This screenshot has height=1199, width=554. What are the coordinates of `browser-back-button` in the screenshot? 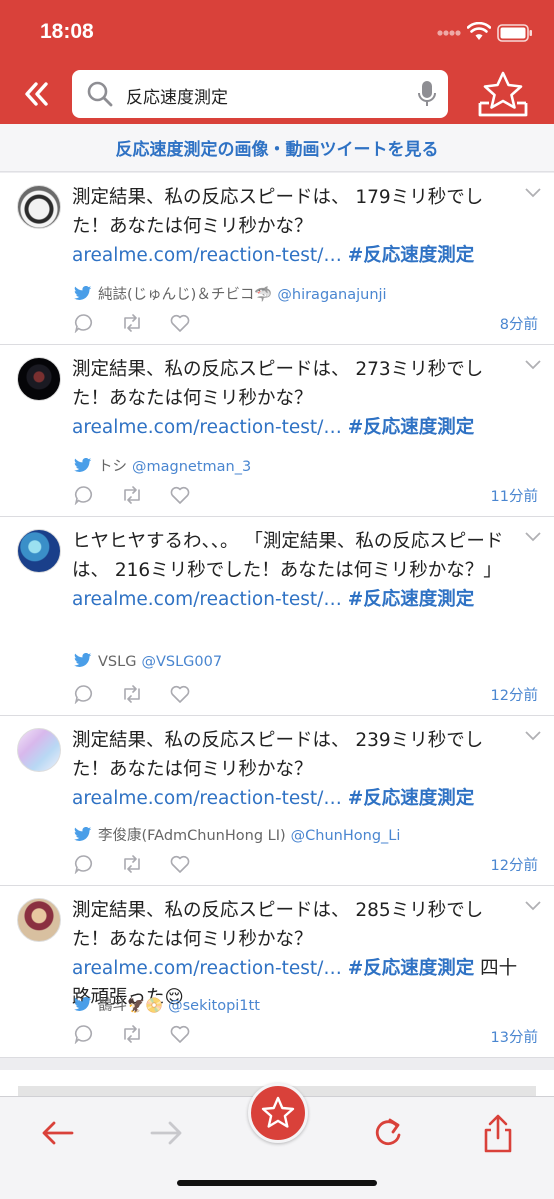 It's located at (58, 1133).